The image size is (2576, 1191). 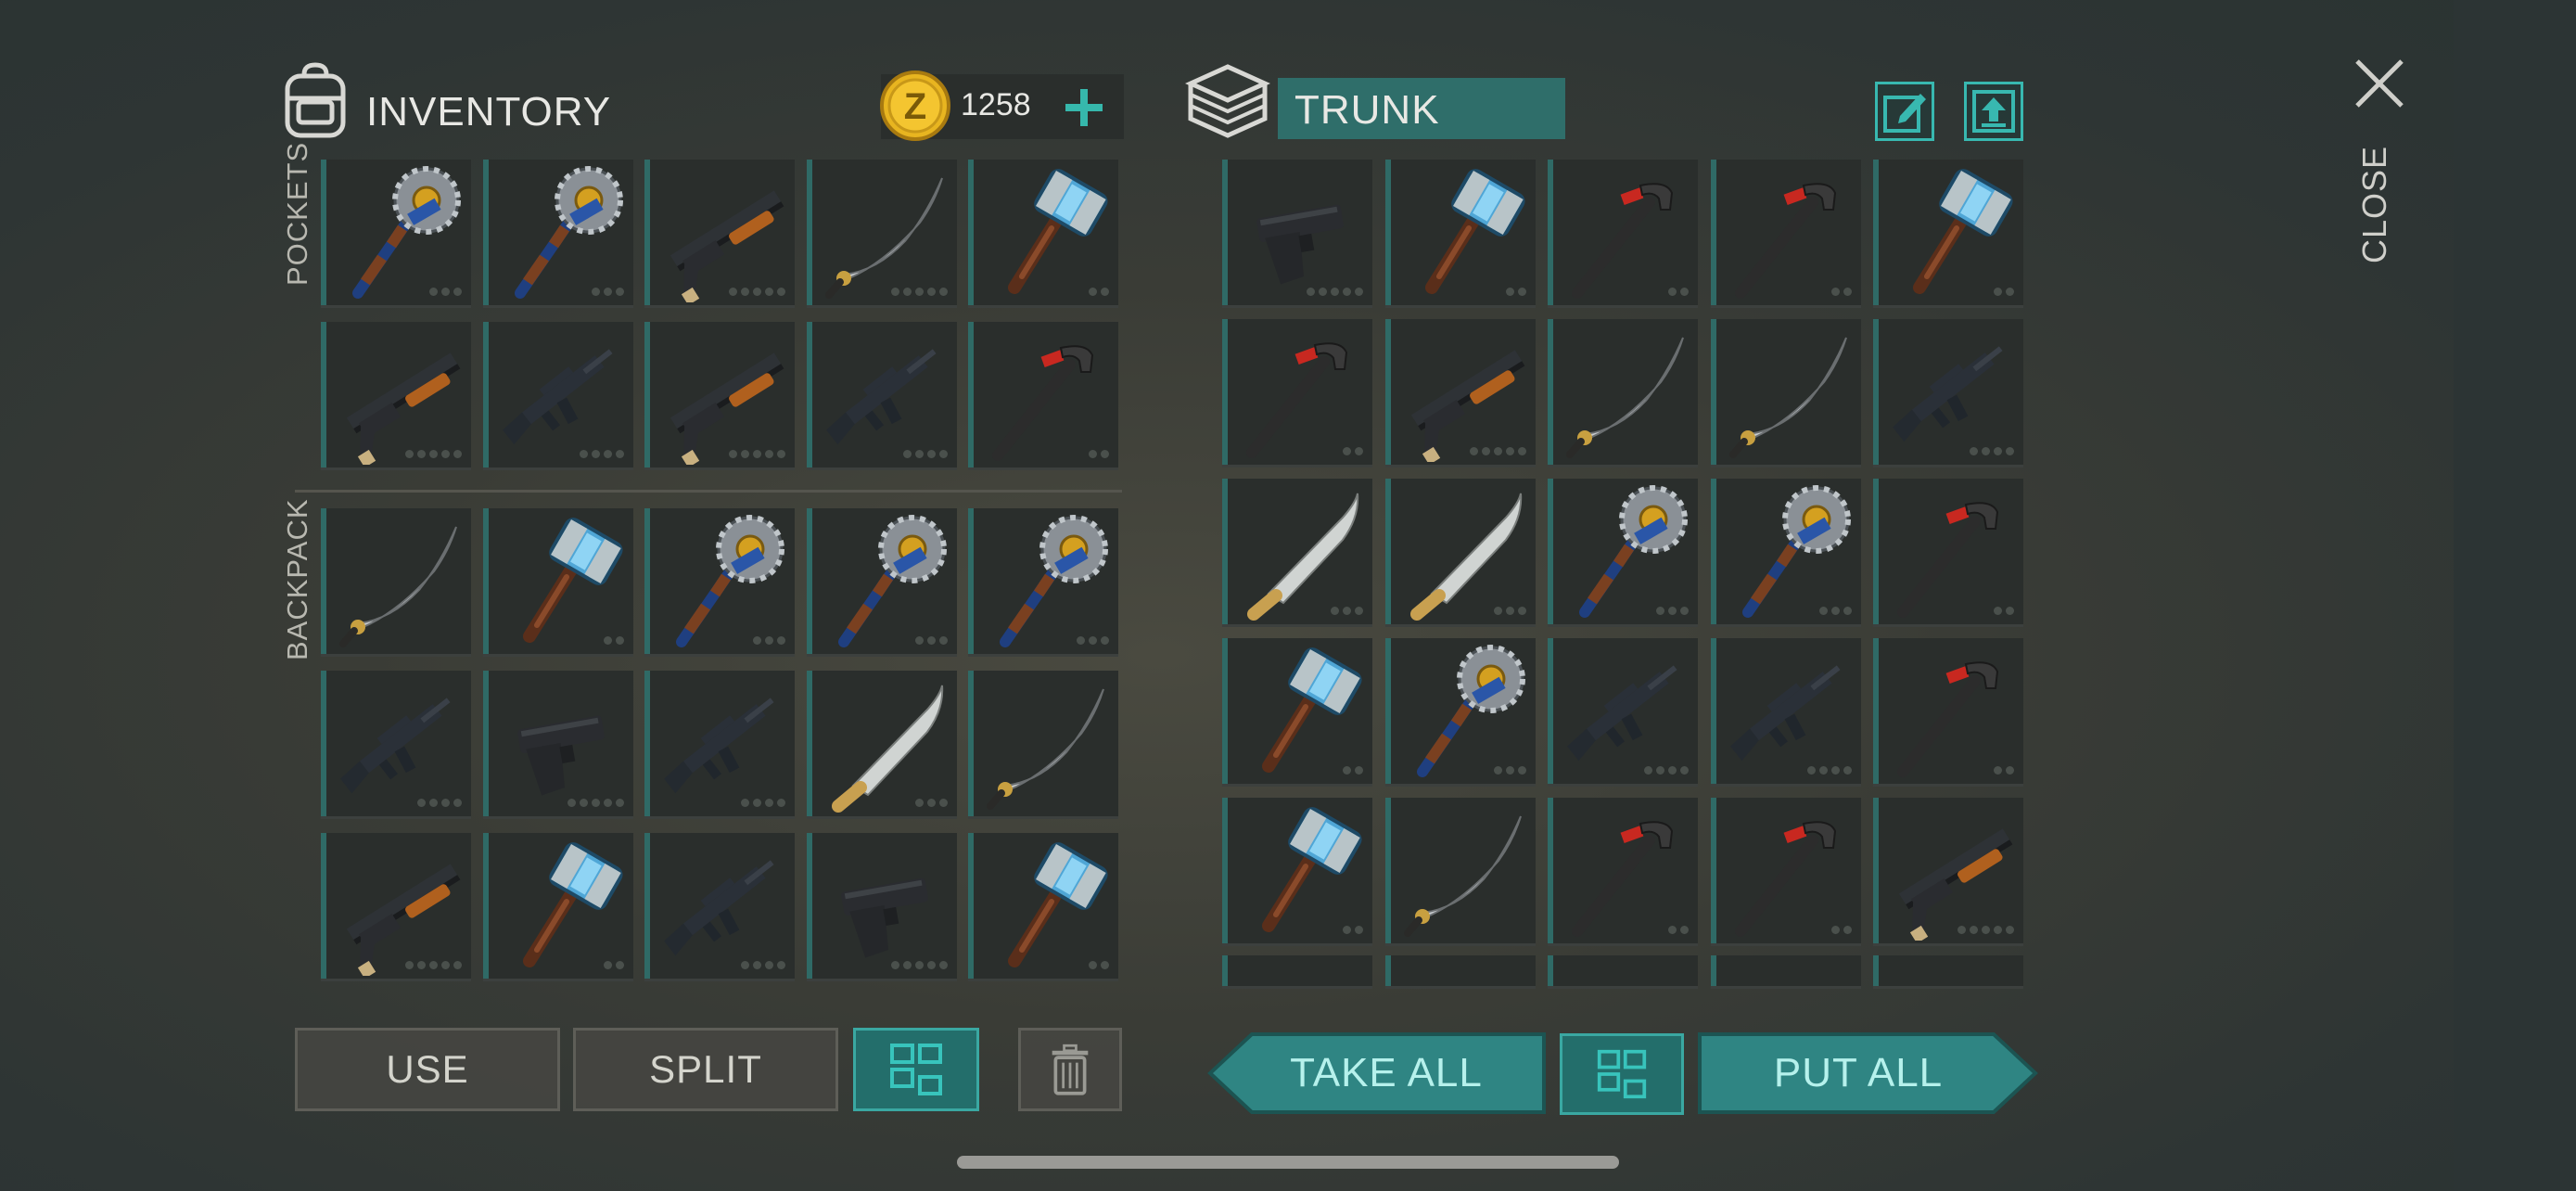 What do you see at coordinates (489, 111) in the screenshot?
I see `inventory-title: INVENTORY` at bounding box center [489, 111].